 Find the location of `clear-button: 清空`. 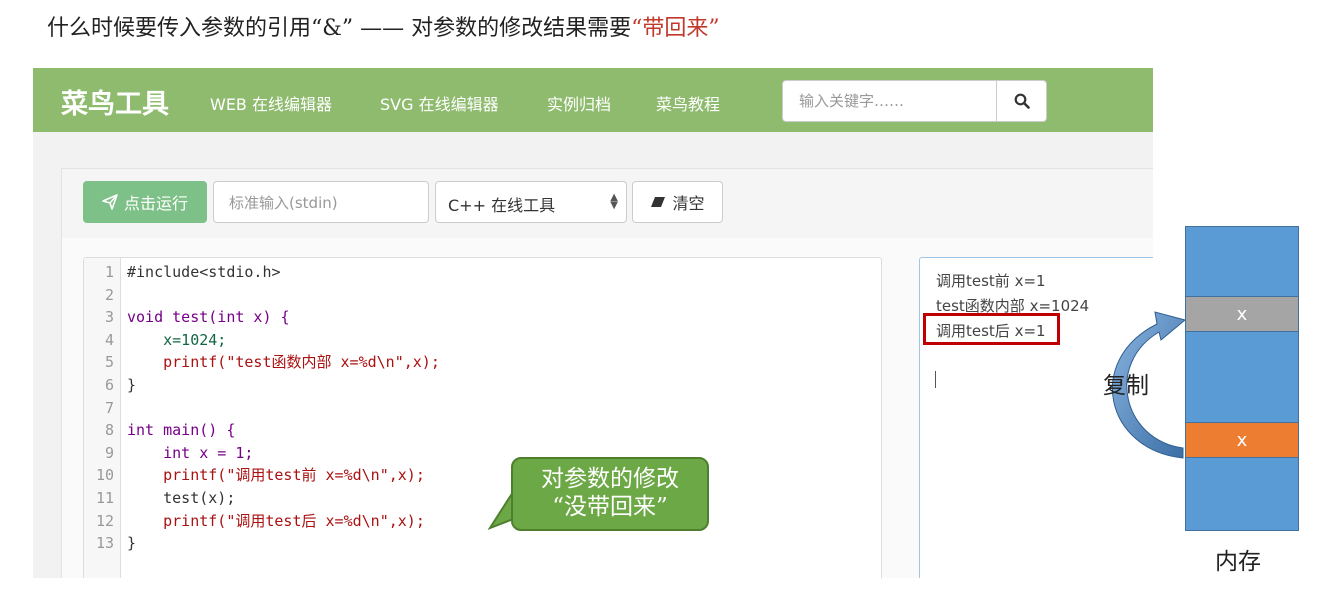

clear-button: 清空 is located at coordinates (677, 202).